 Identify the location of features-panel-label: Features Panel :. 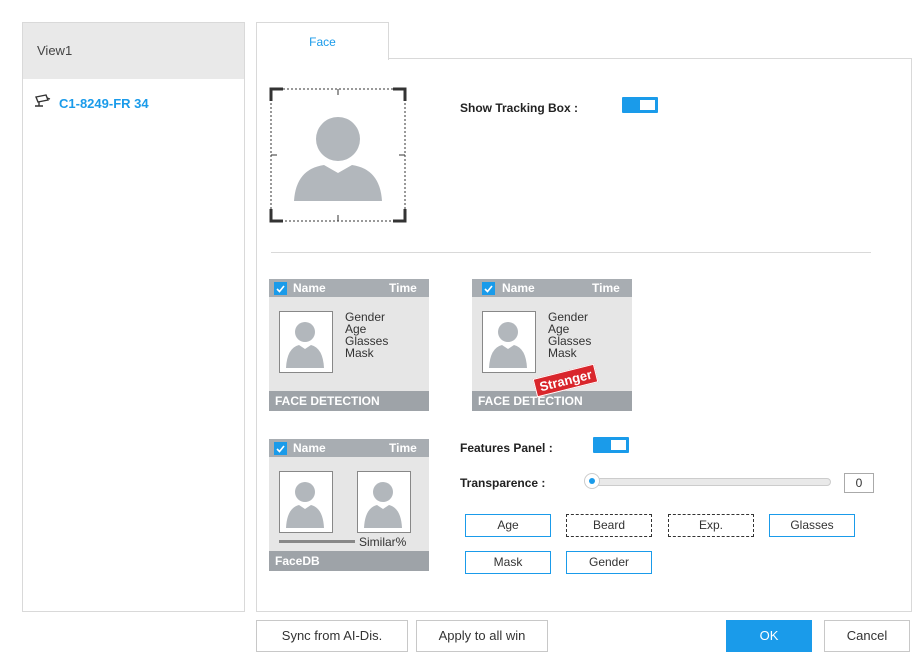
(506, 448).